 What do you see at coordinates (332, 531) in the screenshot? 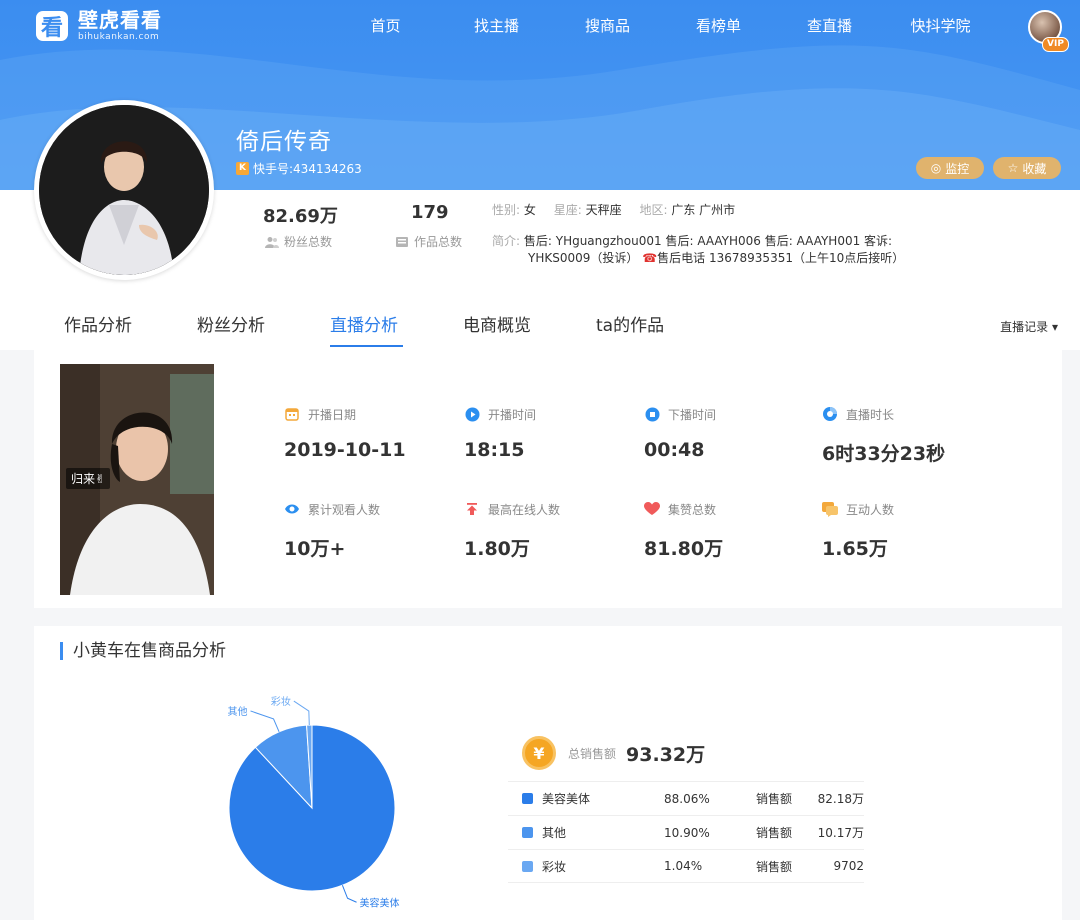
I see `metric-total-viewers: 累计观看人数 10万+` at bounding box center [332, 531].